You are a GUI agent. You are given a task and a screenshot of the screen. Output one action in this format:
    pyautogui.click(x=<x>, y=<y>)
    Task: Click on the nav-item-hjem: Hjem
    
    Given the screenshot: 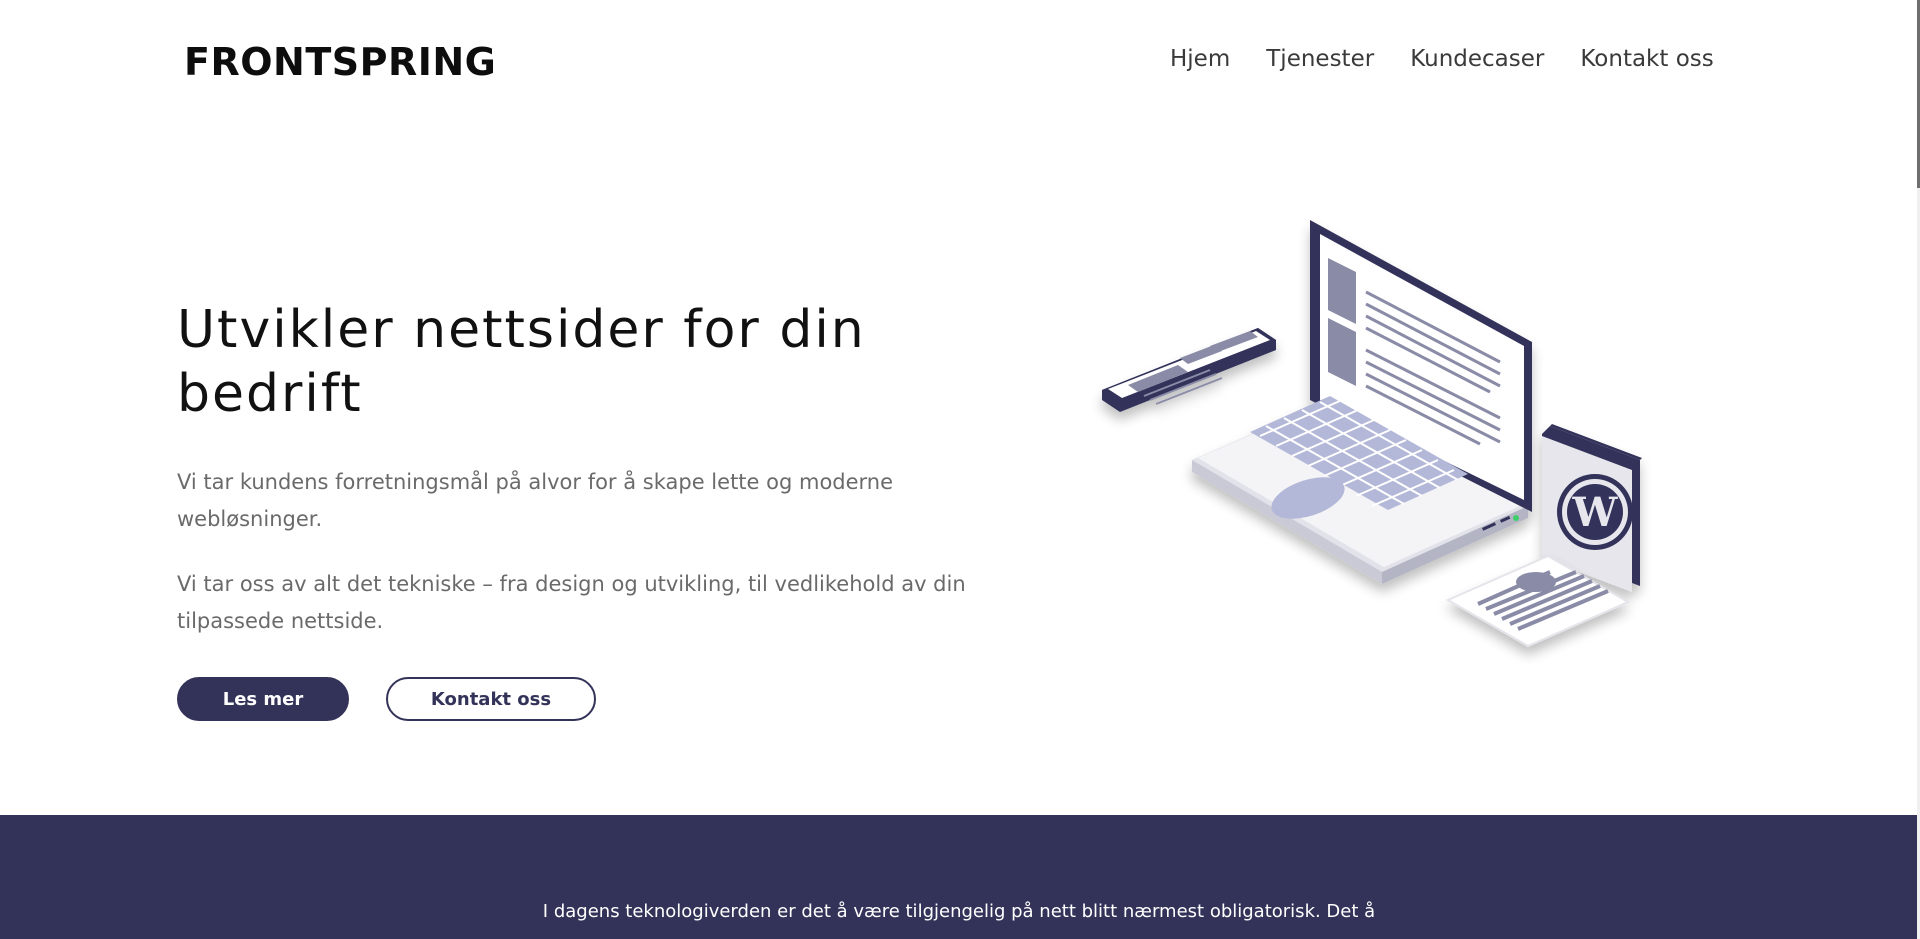 What is the action you would take?
    pyautogui.click(x=1200, y=59)
    